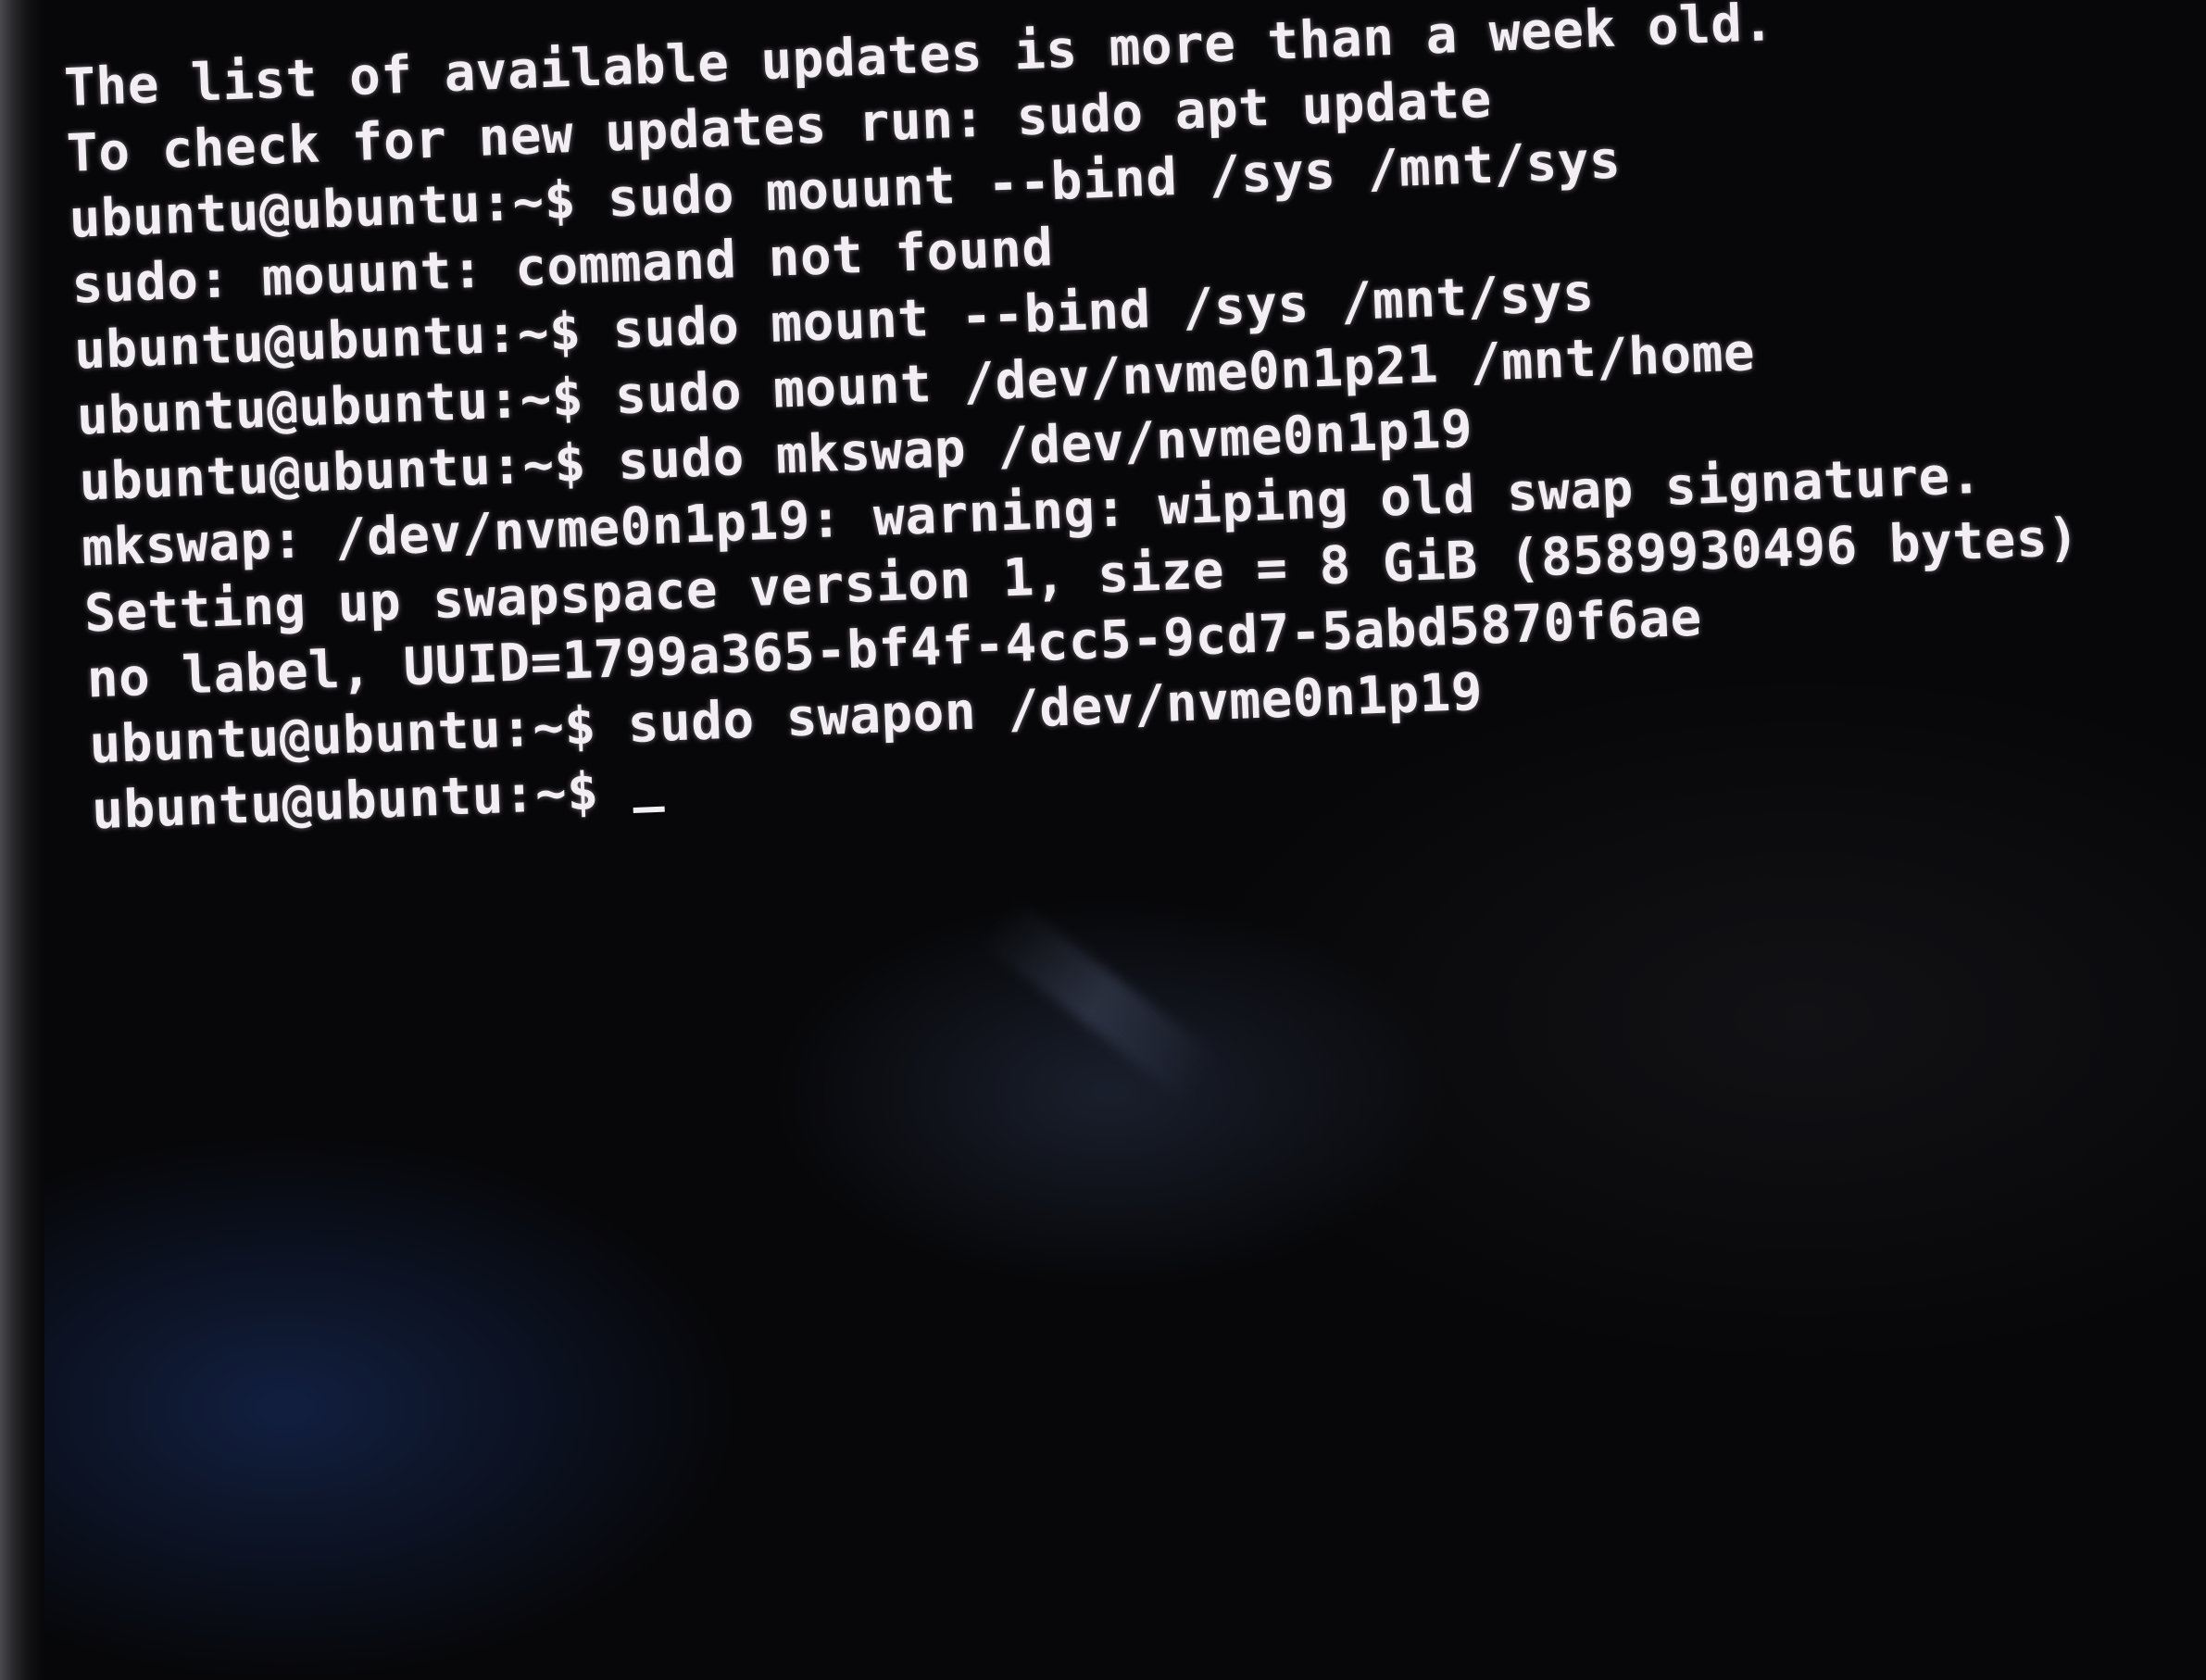  Describe the element at coordinates (1100, 1000) in the screenshot. I see `screen-glare` at that location.